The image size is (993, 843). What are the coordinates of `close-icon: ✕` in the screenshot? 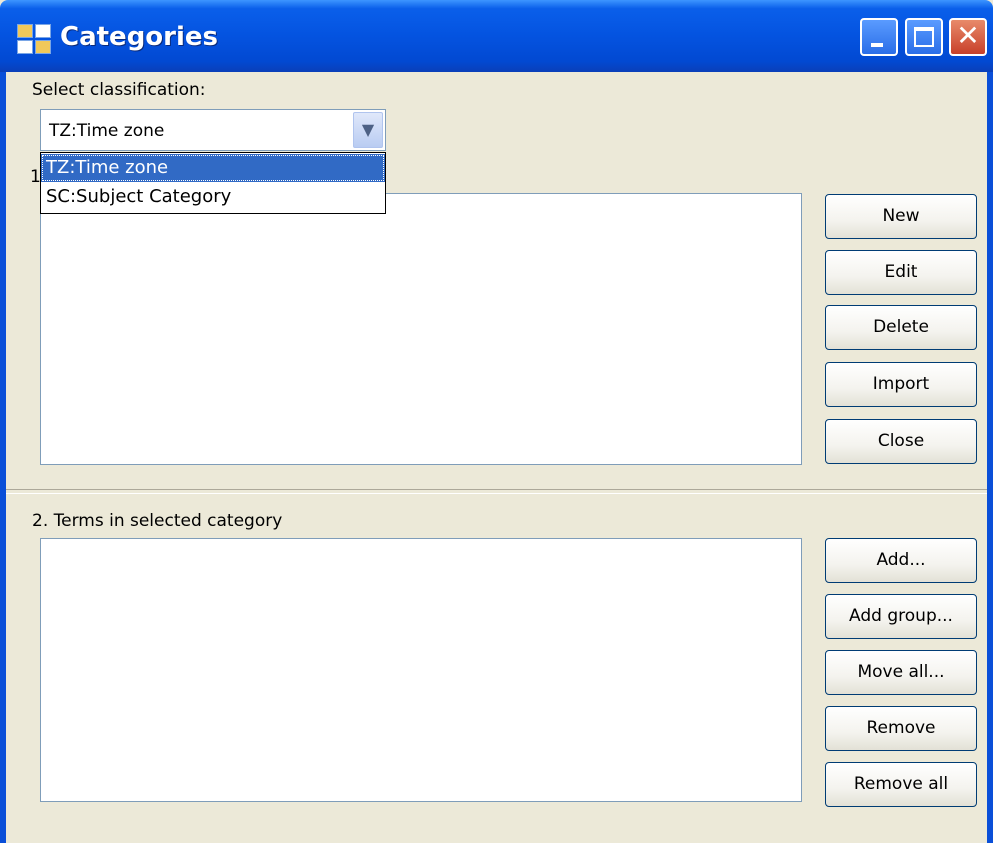 It's located at (968, 35).